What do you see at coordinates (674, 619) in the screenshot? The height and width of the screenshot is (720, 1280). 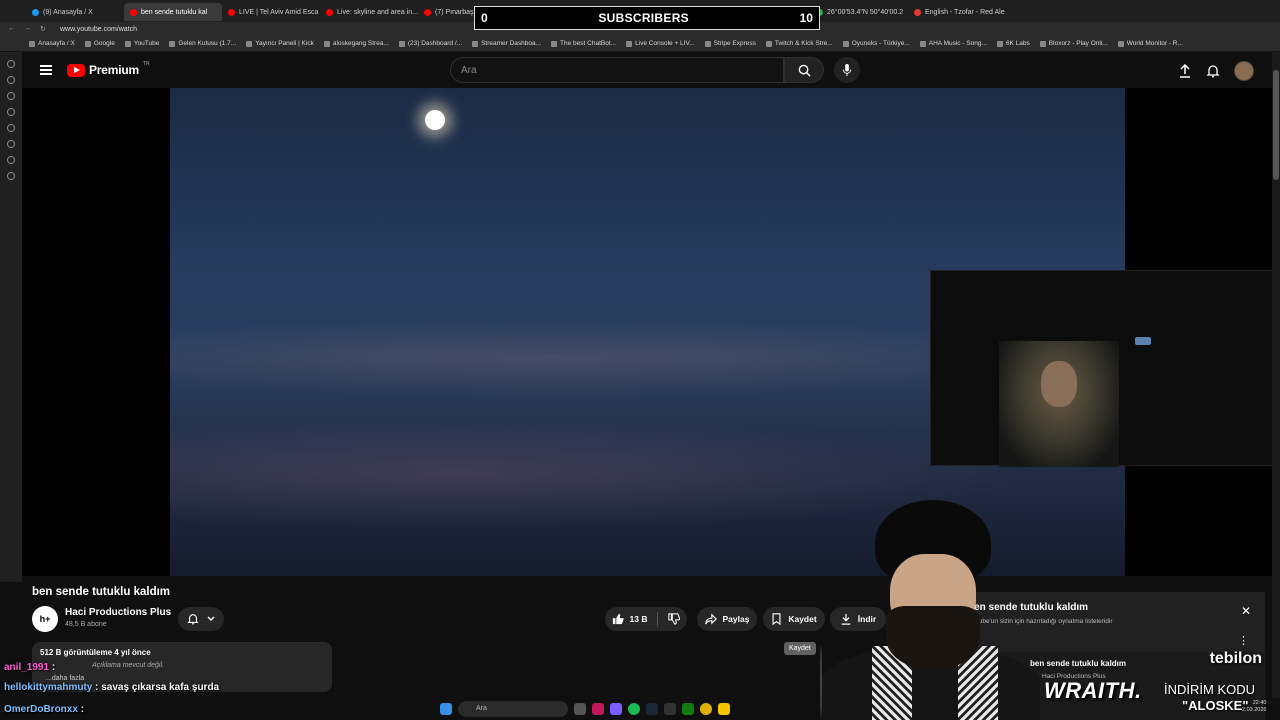 I see `dislike-icon` at bounding box center [674, 619].